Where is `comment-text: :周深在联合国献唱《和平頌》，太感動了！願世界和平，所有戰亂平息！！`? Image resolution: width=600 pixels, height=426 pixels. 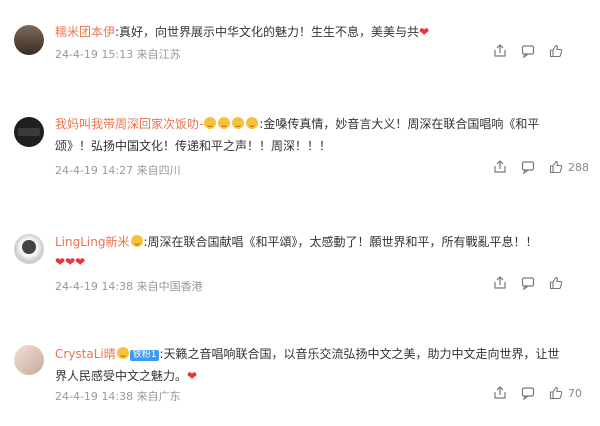 comment-text: :周深在联合国献唱《和平頌》，太感動了！願世界和平，所有戰亂平息！！ is located at coordinates (340, 242).